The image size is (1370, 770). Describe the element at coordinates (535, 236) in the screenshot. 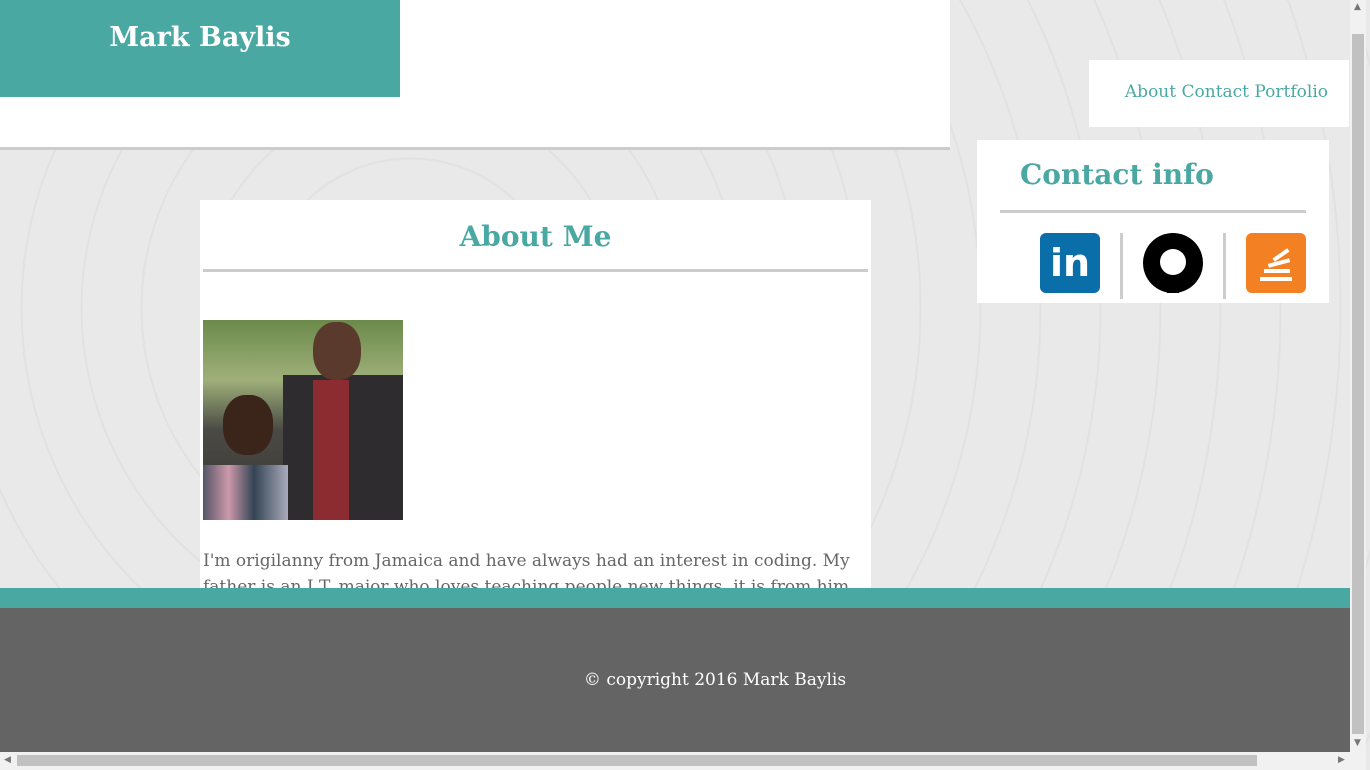

I see `about-title: About Me` at that location.